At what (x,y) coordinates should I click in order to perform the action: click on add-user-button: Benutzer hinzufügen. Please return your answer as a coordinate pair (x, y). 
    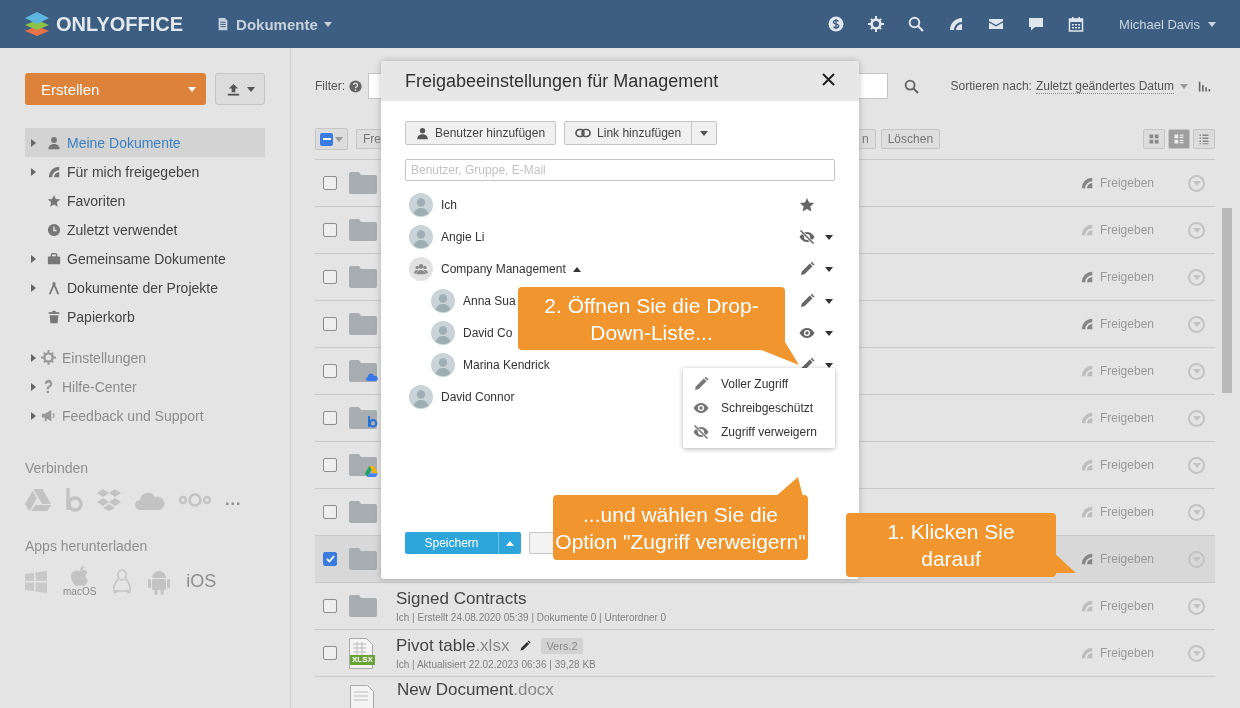
    Looking at the image, I should click on (481, 133).